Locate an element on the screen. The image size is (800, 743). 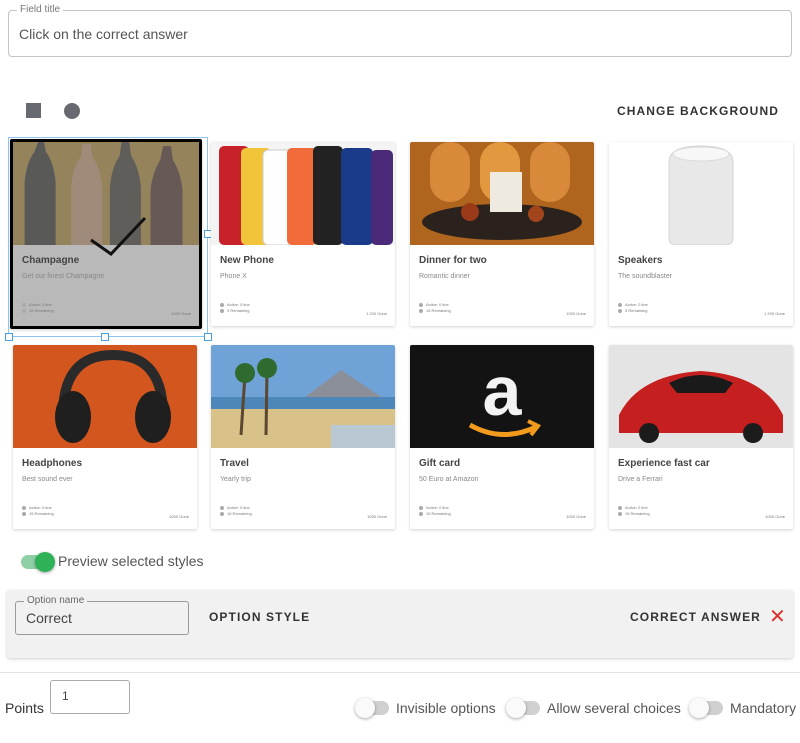
allow-several-choices-label: Allow several choices is located at coordinates (614, 708).